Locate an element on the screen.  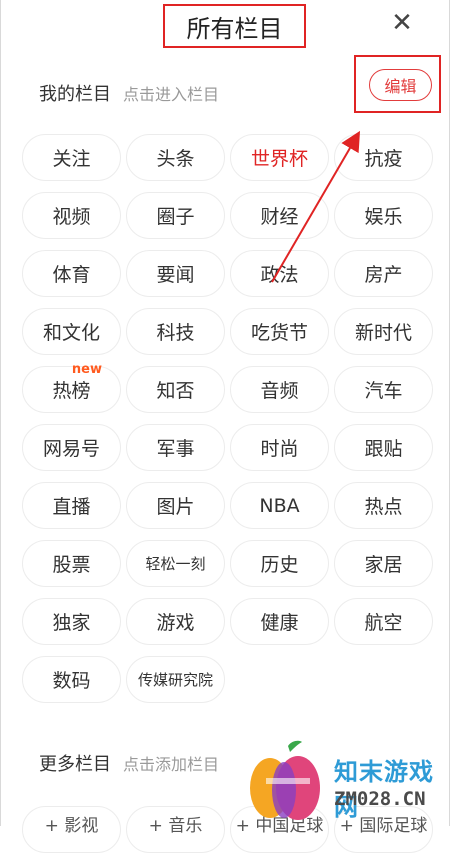
column-chip: 新时代 is located at coordinates (383, 331).